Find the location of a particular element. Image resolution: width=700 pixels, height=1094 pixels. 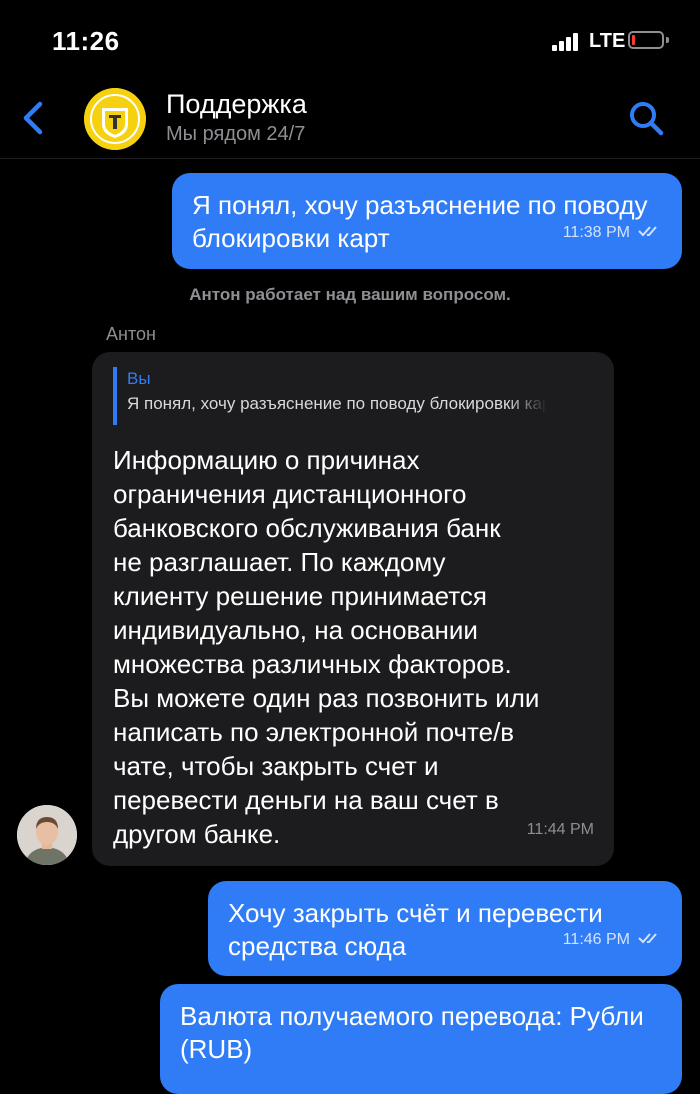

chat-header: Поддержка Мы рядом 24/7 is located at coordinates (350, 119).